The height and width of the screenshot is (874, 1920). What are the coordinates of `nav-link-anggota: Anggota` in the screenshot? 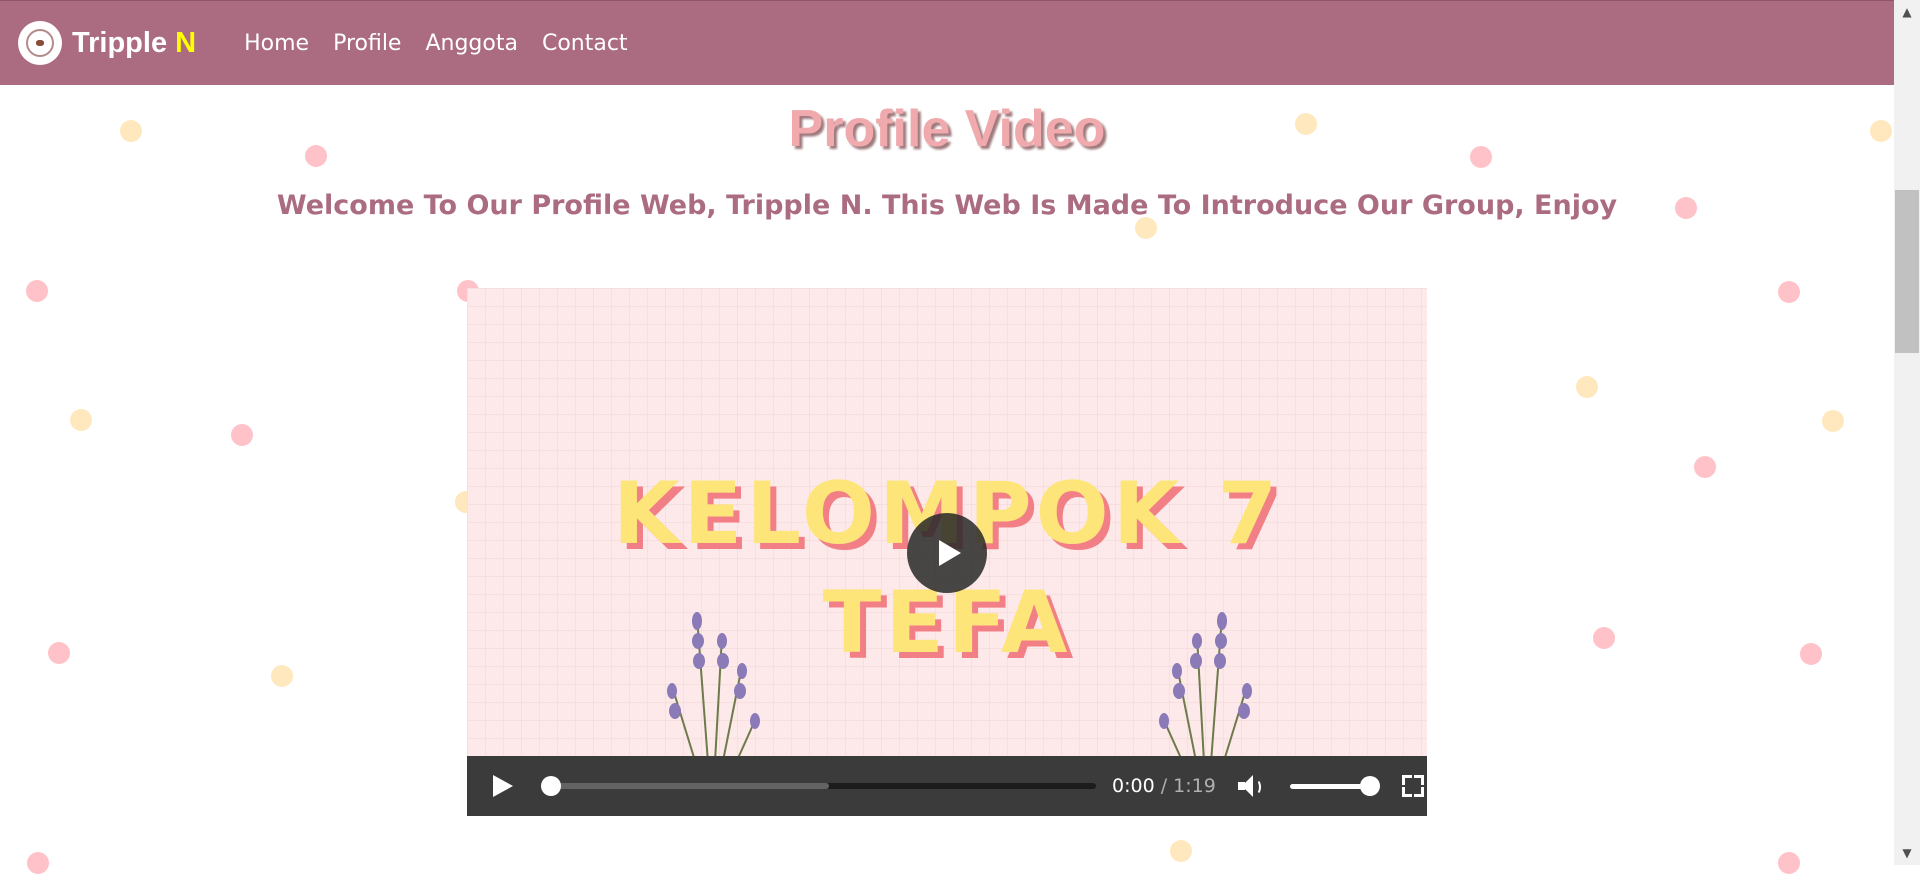 It's located at (471, 43).